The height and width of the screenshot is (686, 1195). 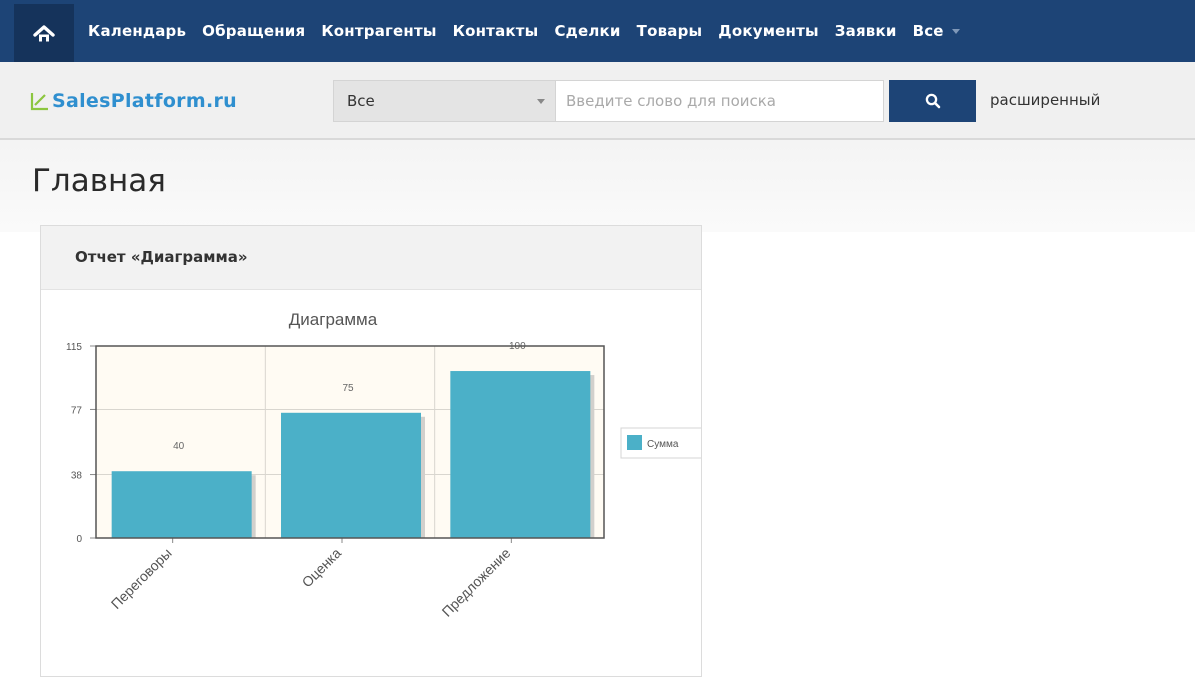 What do you see at coordinates (444, 101) in the screenshot?
I see `search-scope-select: Все` at bounding box center [444, 101].